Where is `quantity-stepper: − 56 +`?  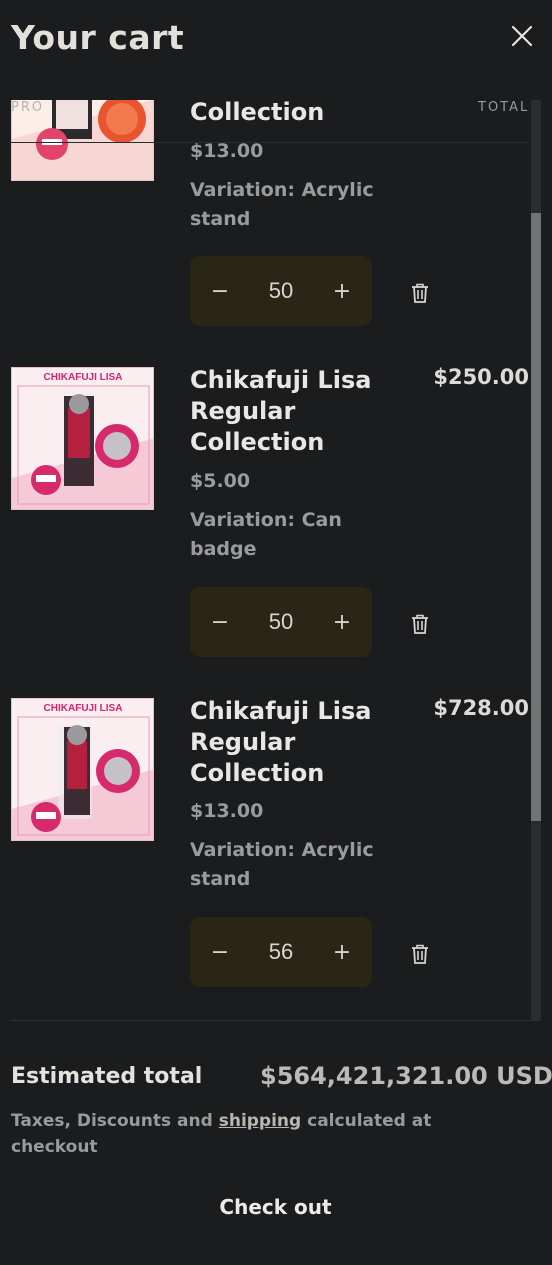 quantity-stepper: − 56 + is located at coordinates (281, 952).